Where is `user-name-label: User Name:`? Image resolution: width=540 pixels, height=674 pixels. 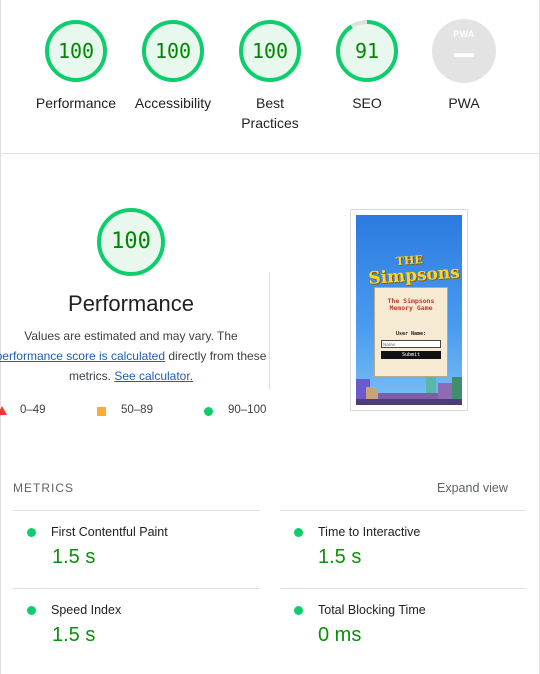
user-name-label: User Name: is located at coordinates (411, 334).